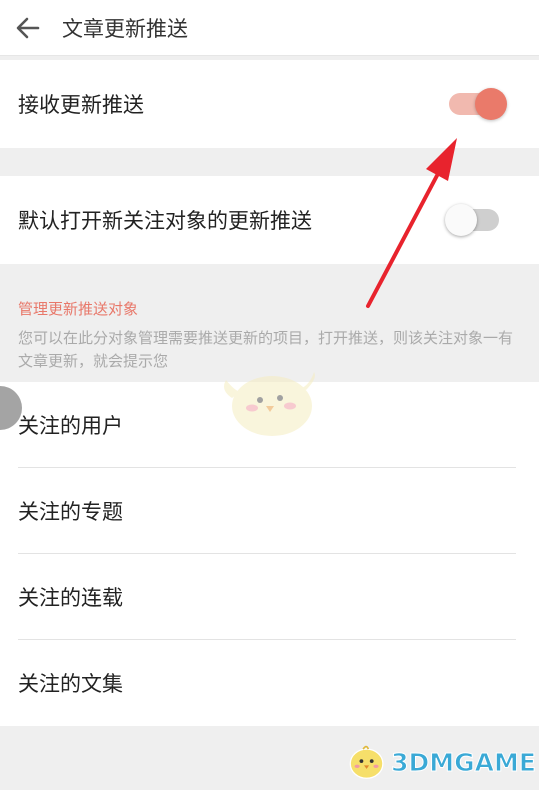  What do you see at coordinates (81, 105) in the screenshot?
I see `receive-push-label: 接收更新推送` at bounding box center [81, 105].